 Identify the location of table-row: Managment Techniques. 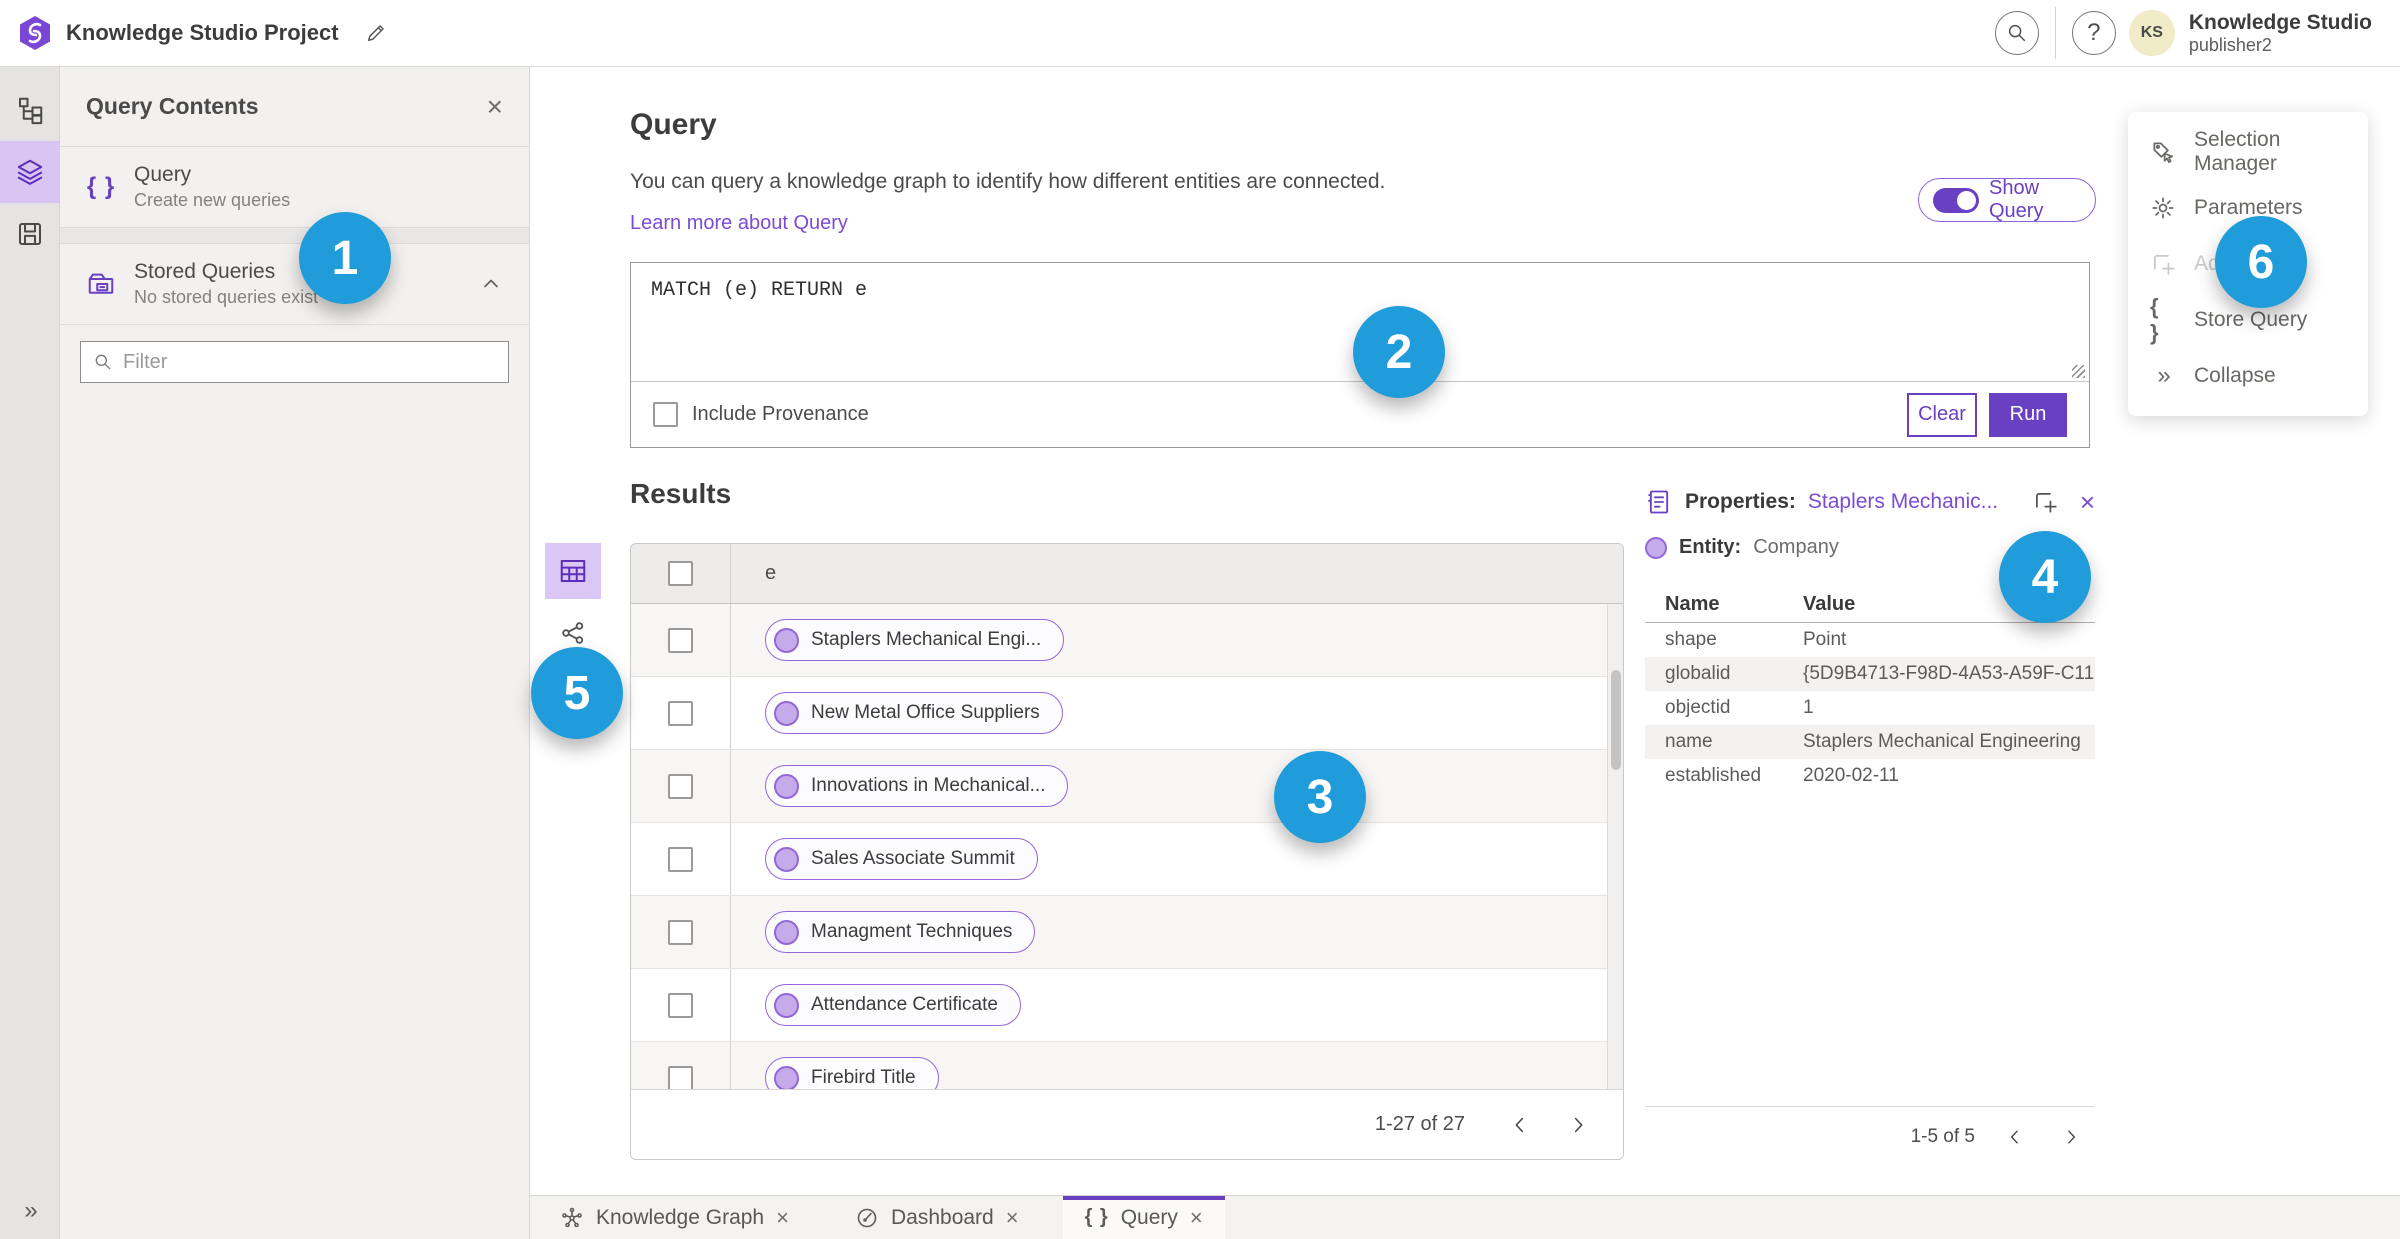
(1127, 932).